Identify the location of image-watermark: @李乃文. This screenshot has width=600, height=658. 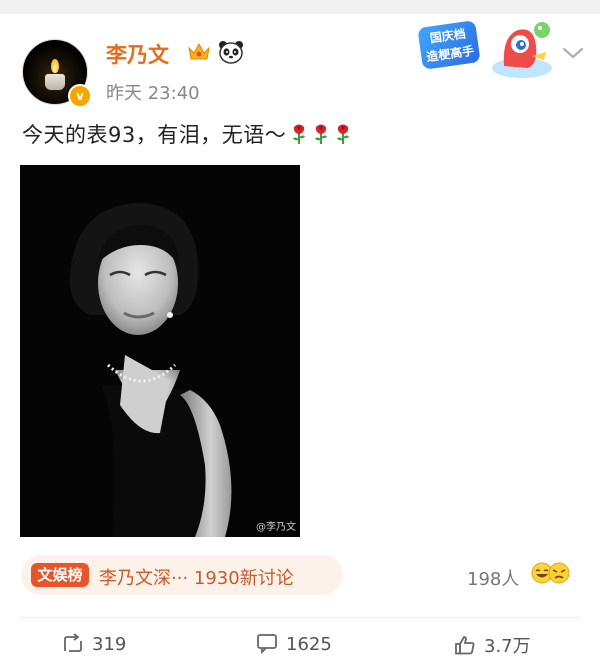
(276, 527).